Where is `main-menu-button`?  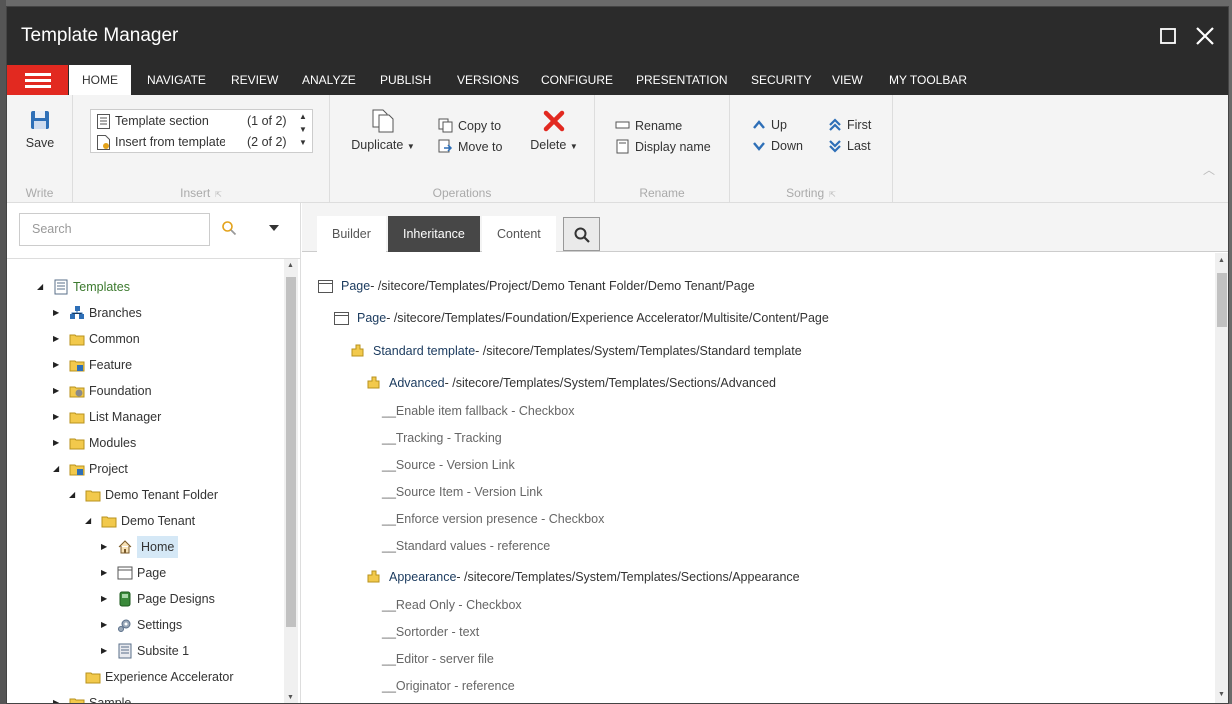 main-menu-button is located at coordinates (37, 80).